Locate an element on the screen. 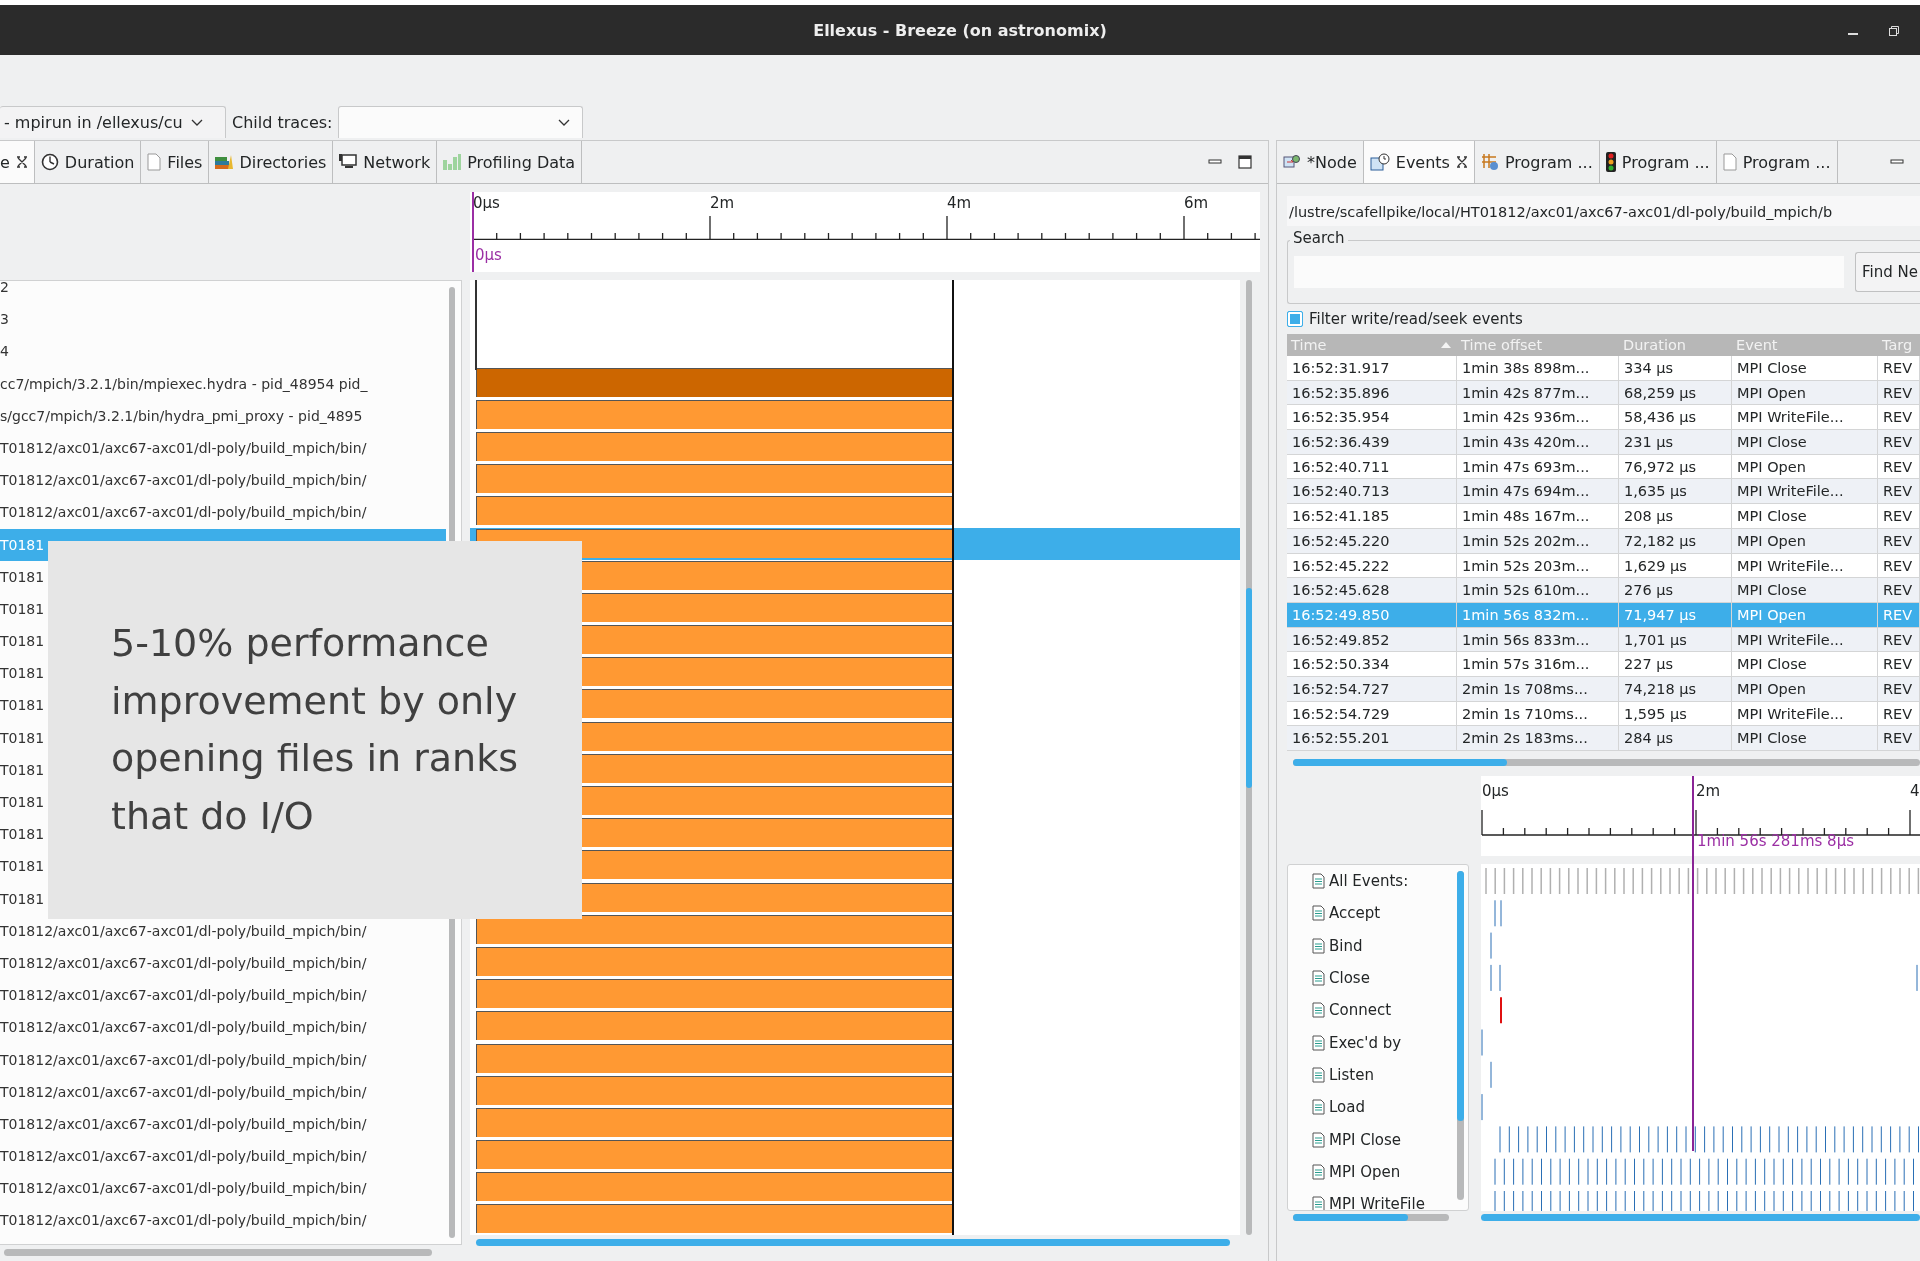  table-row: 16:52:54.729 2min 1s 710ms... 1,595 μs MPI WriteFile... REV is located at coordinates (1603, 714).